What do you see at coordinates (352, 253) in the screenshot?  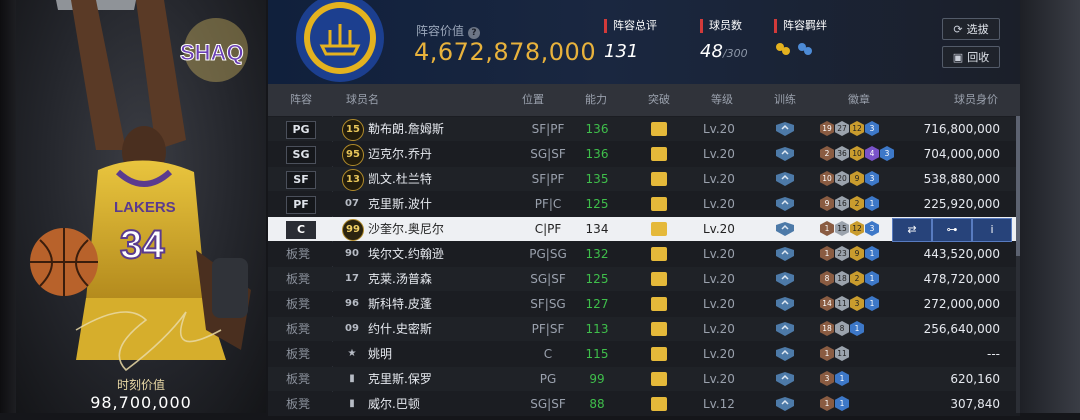 I see `jersey-number: 90` at bounding box center [352, 253].